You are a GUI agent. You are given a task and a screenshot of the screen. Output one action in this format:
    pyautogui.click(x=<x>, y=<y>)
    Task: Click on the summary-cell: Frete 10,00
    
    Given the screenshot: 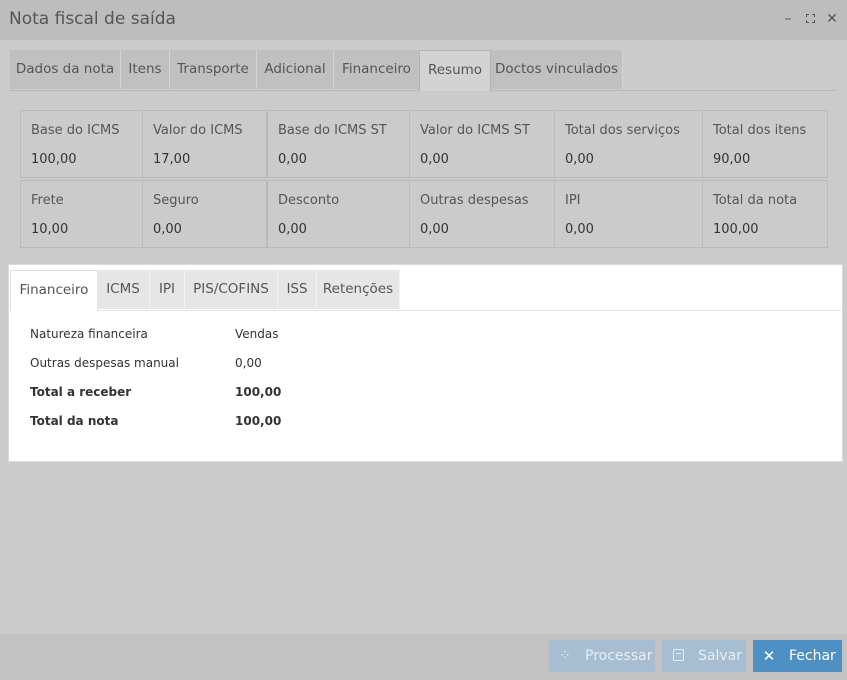 What is the action you would take?
    pyautogui.click(x=81, y=214)
    